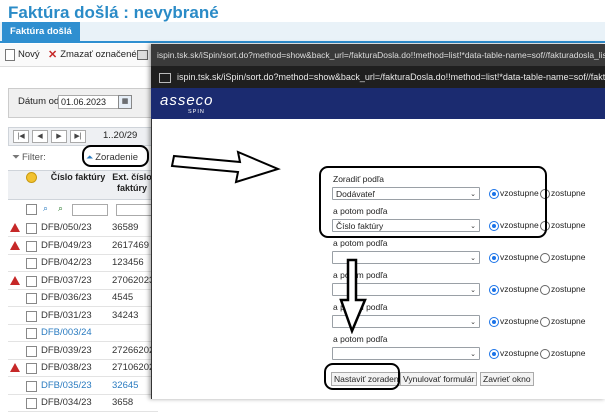  What do you see at coordinates (120, 135) in the screenshot?
I see `pager-range: 1..20/29` at bounding box center [120, 135].